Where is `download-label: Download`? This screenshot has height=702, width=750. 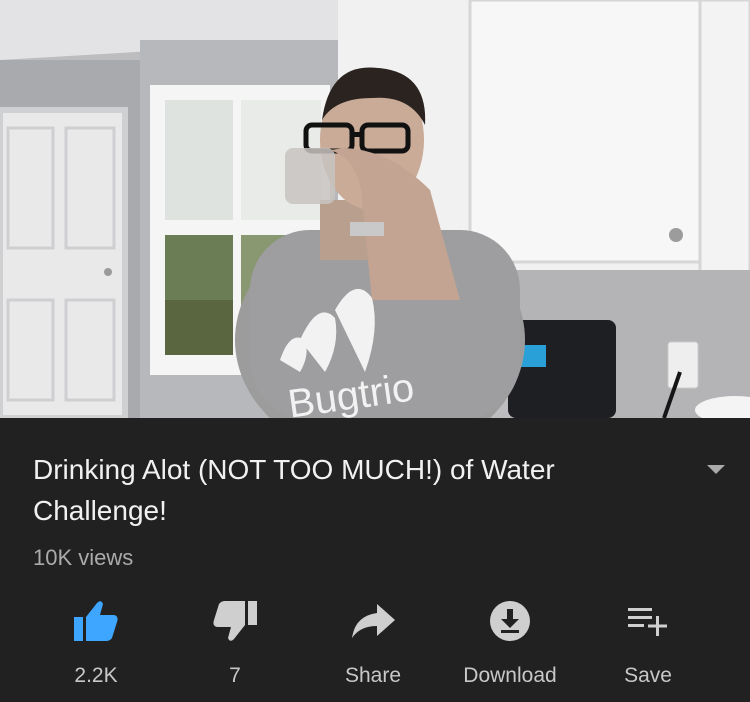
download-label: Download is located at coordinates (510, 675).